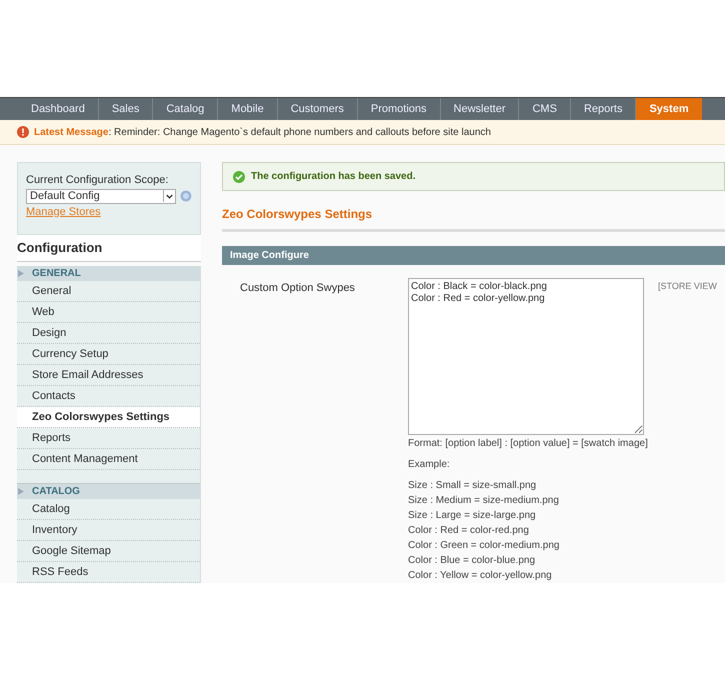  What do you see at coordinates (687, 430) in the screenshot?
I see `scope-tag: [STORE VIEW` at bounding box center [687, 430].